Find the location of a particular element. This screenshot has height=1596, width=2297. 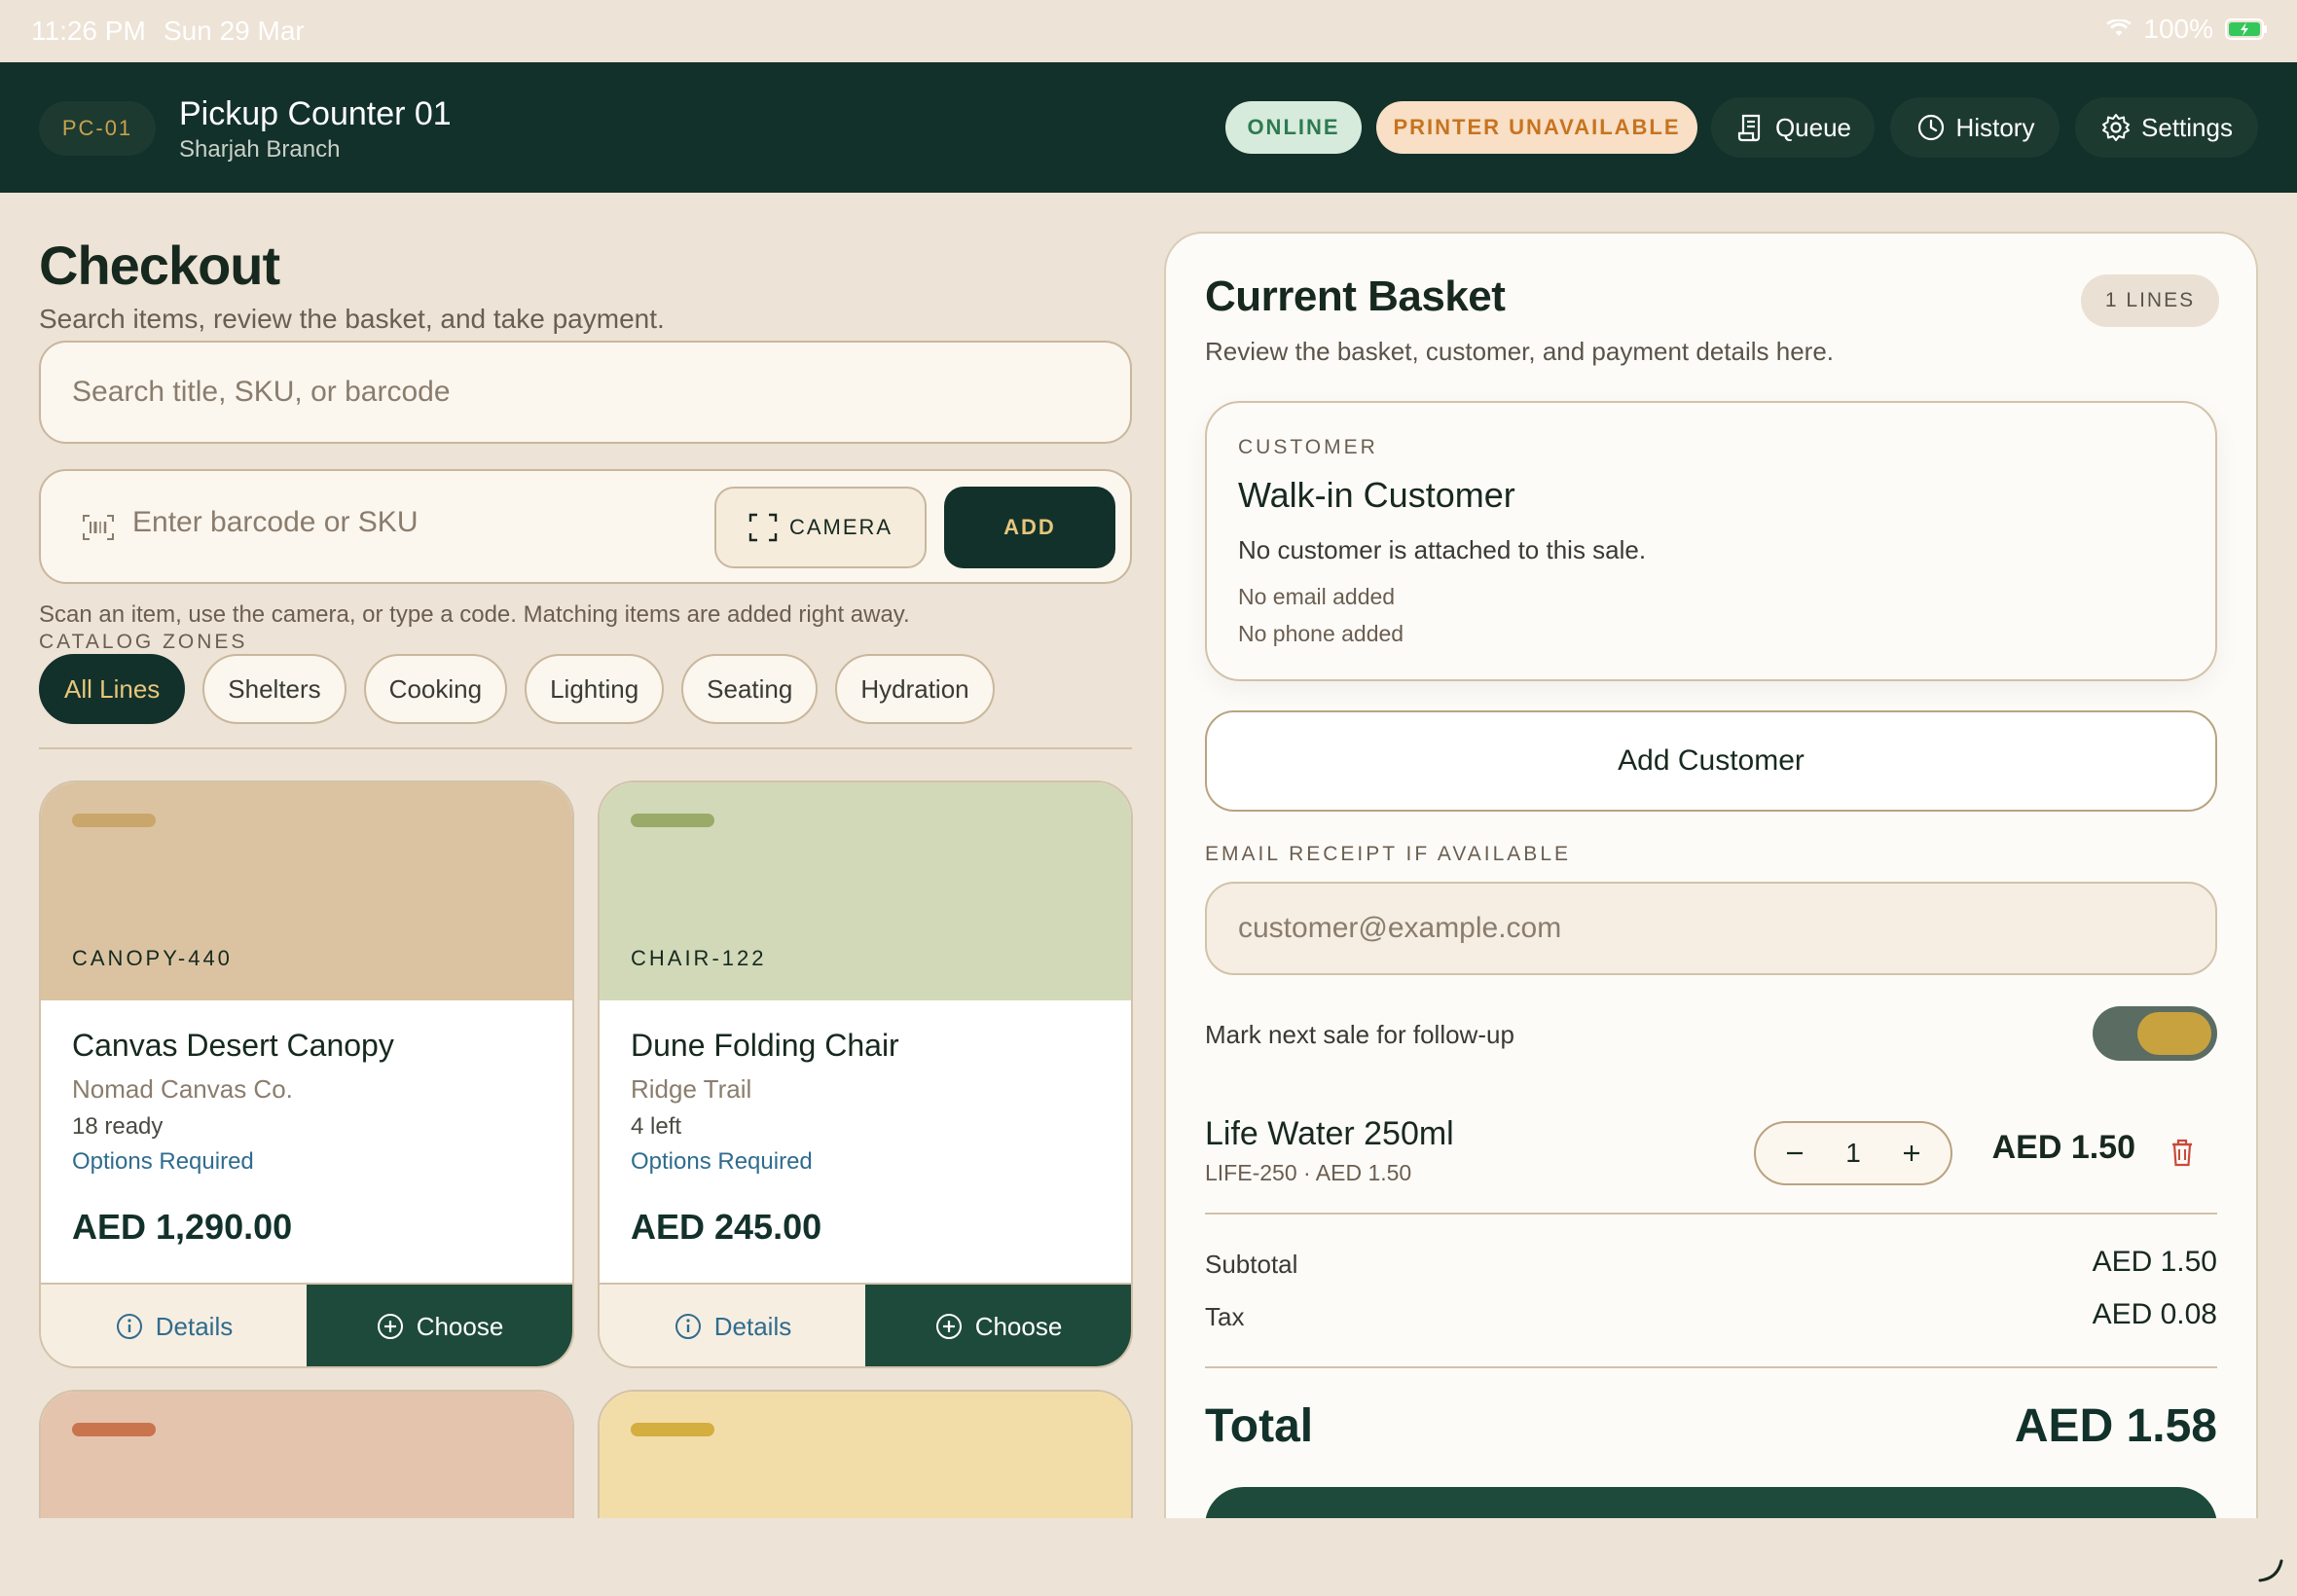

wifi-icon is located at coordinates (2119, 29).